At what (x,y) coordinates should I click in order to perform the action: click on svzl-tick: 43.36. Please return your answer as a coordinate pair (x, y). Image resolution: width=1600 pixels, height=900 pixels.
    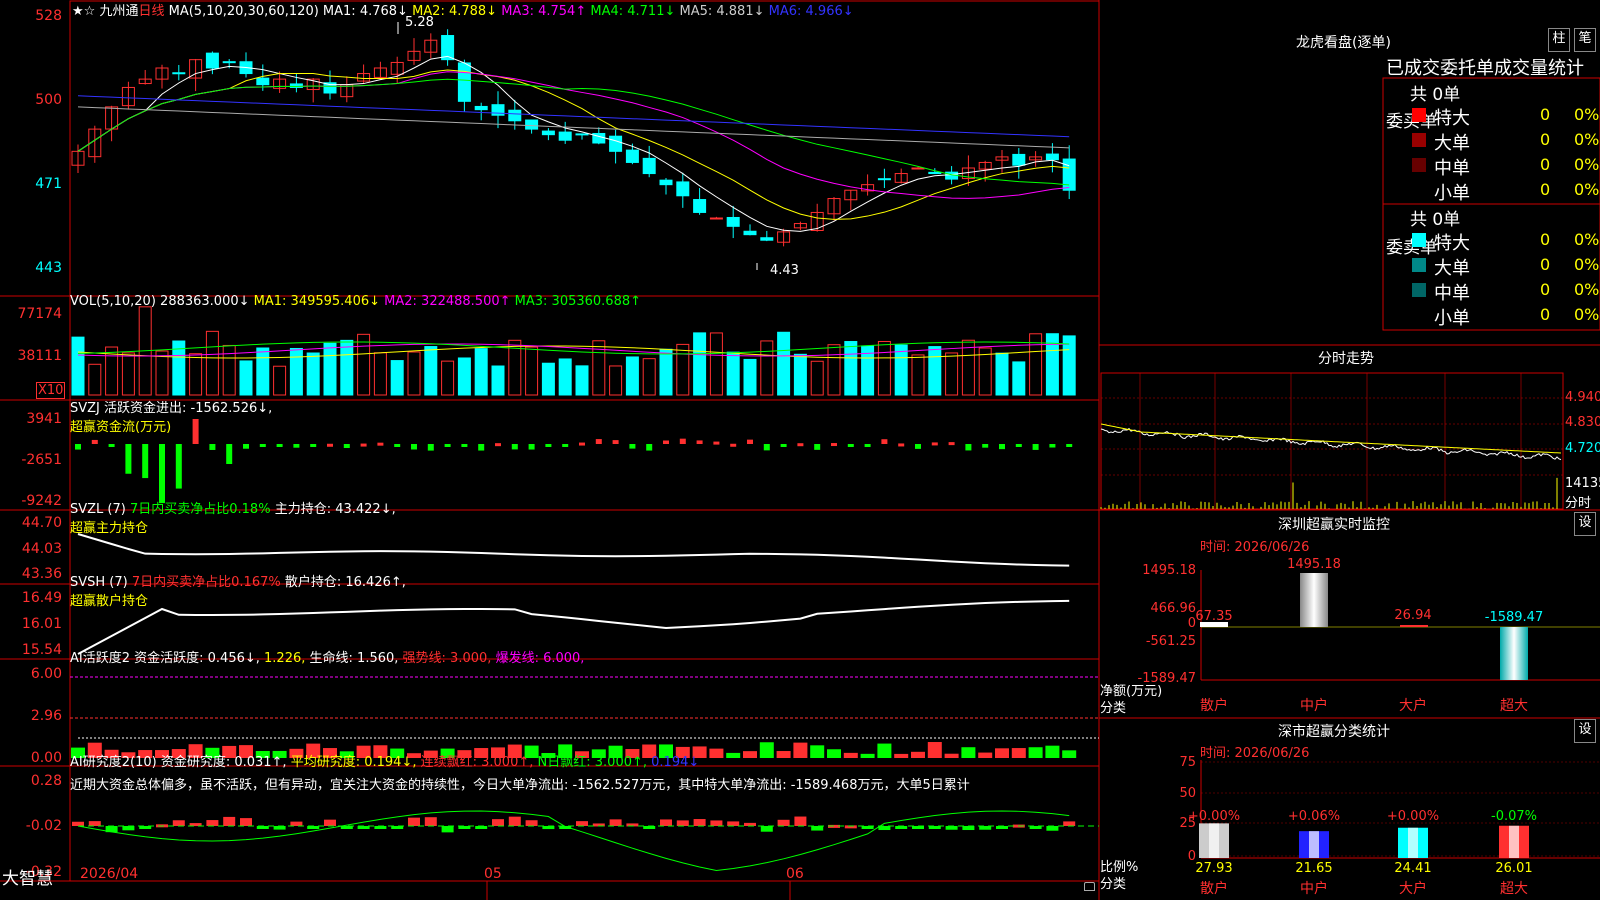
    Looking at the image, I should click on (41, 574).